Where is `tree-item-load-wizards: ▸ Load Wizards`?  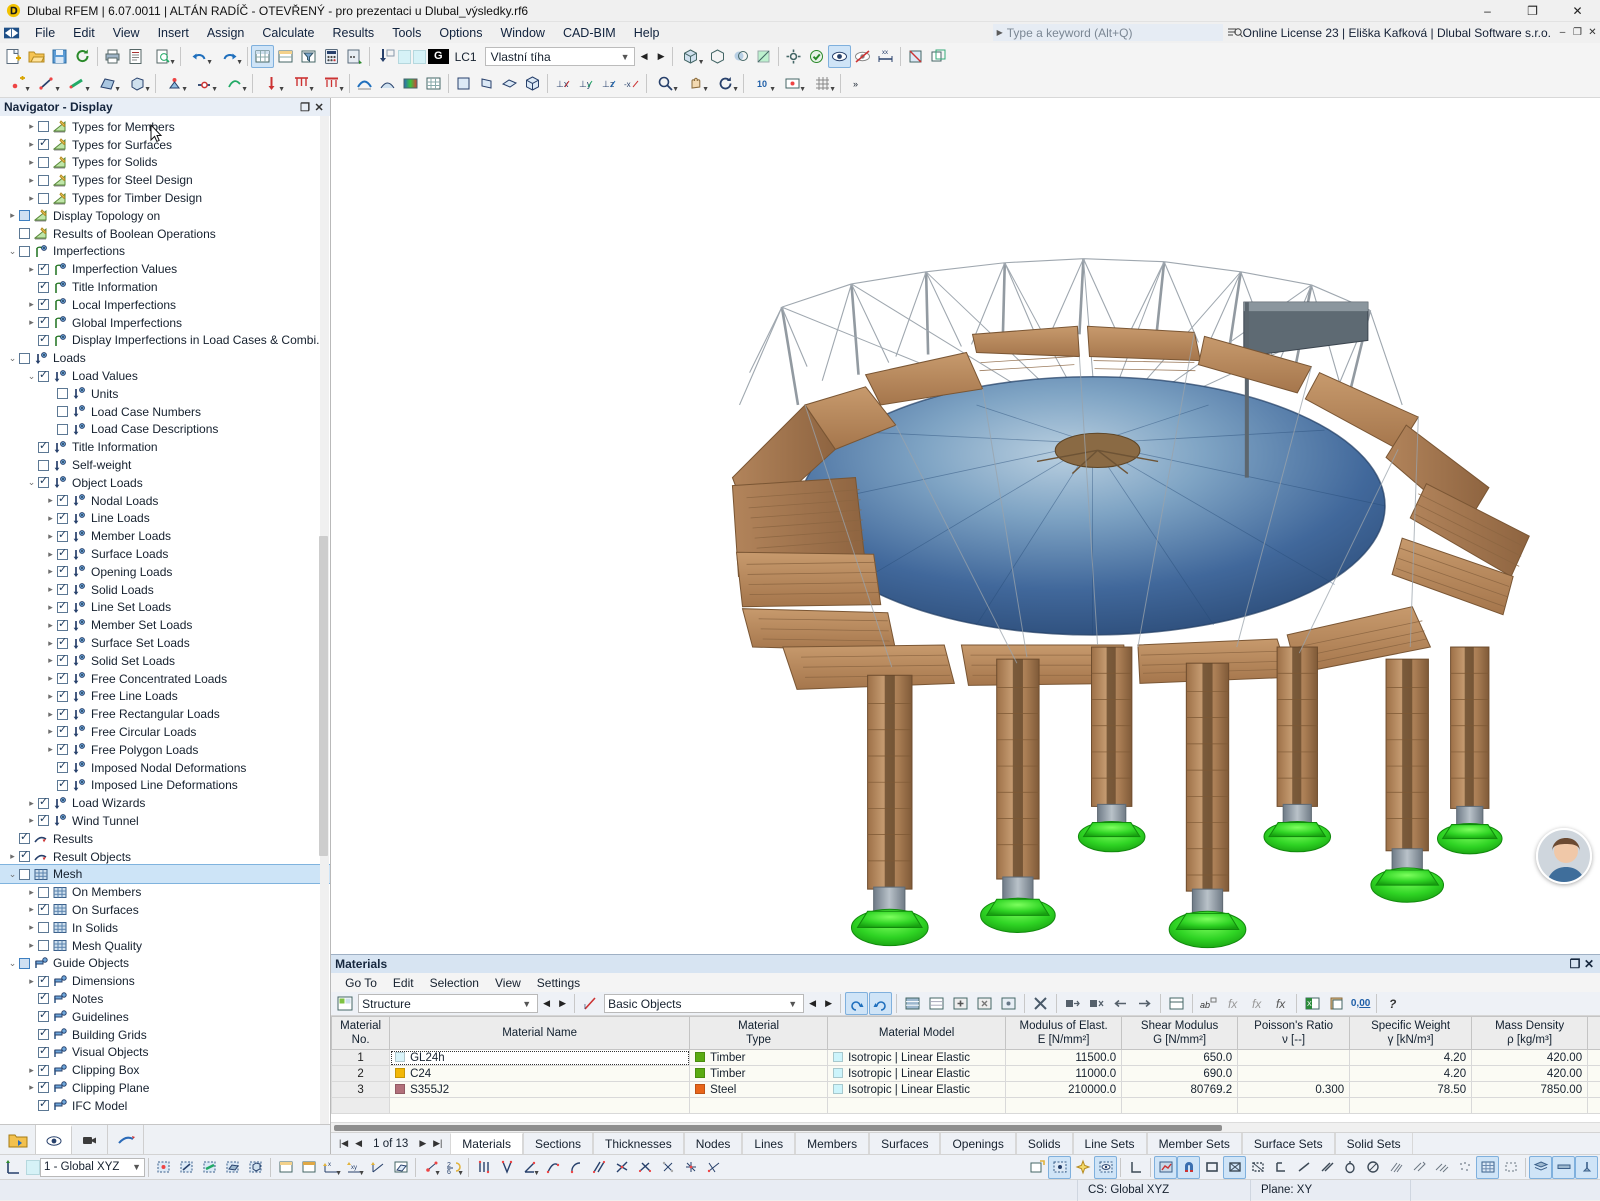
tree-item-load-wizards: ▸ Load Wizards is located at coordinates (165, 803).